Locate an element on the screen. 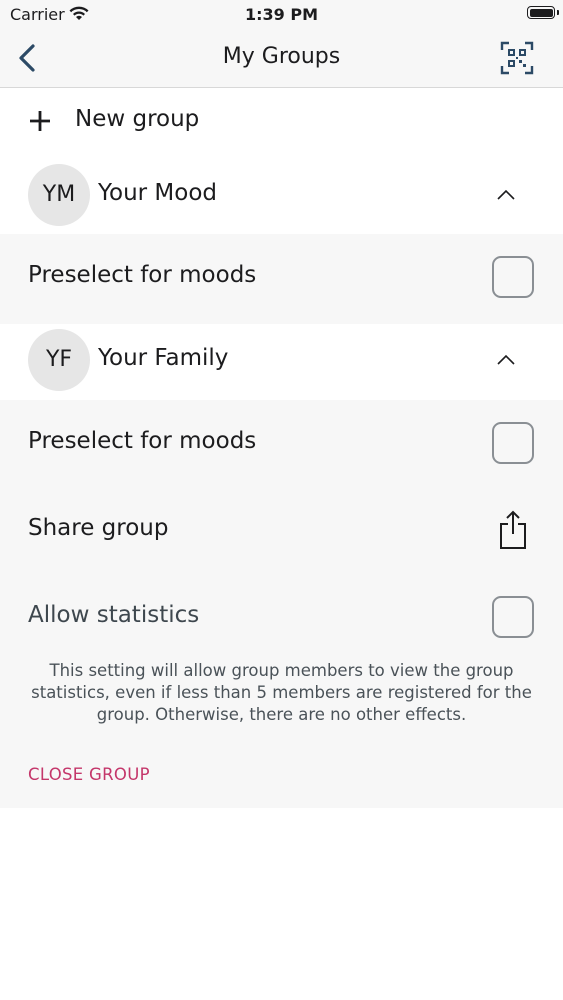 The image size is (563, 1000). status-bar: Carrier 1:39 PM is located at coordinates (281, 15).